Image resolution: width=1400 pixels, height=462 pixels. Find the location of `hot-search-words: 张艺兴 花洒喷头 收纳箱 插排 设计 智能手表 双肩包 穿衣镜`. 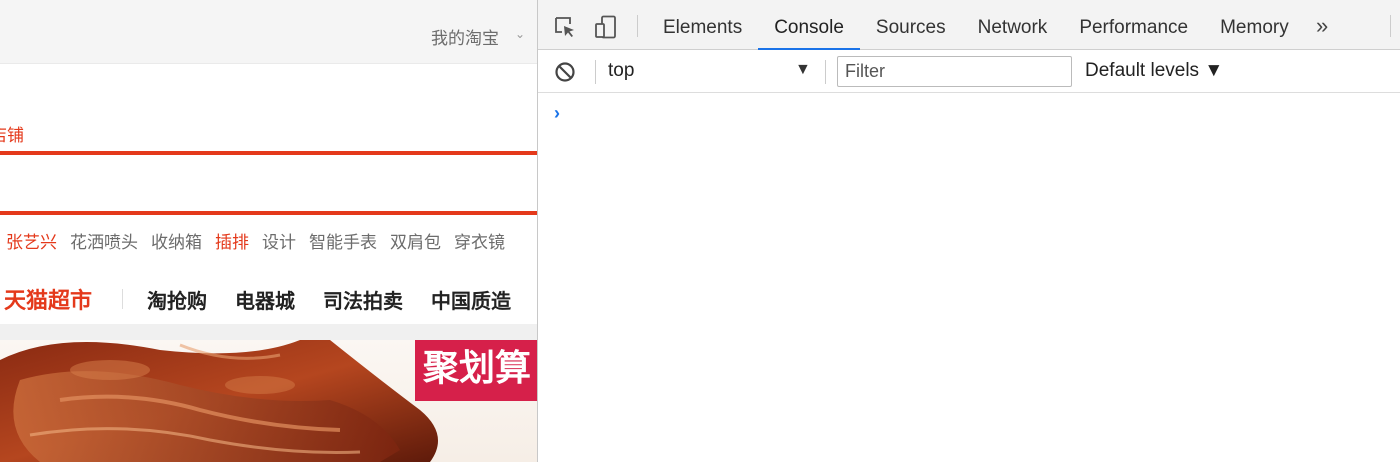

hot-search-words: 张艺兴 花洒喷头 收纳箱 插排 设计 智能手表 双肩包 穿衣镜 is located at coordinates (255, 240).